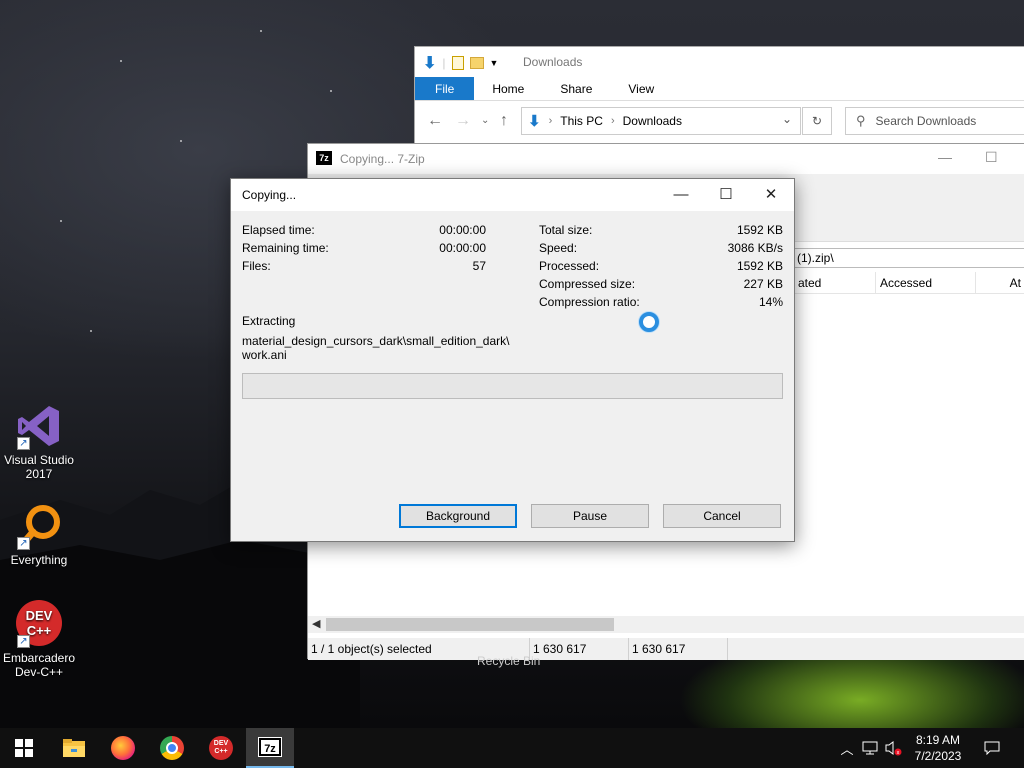 This screenshot has width=1024, height=768. I want to click on action-label: Extracting, so click(269, 321).